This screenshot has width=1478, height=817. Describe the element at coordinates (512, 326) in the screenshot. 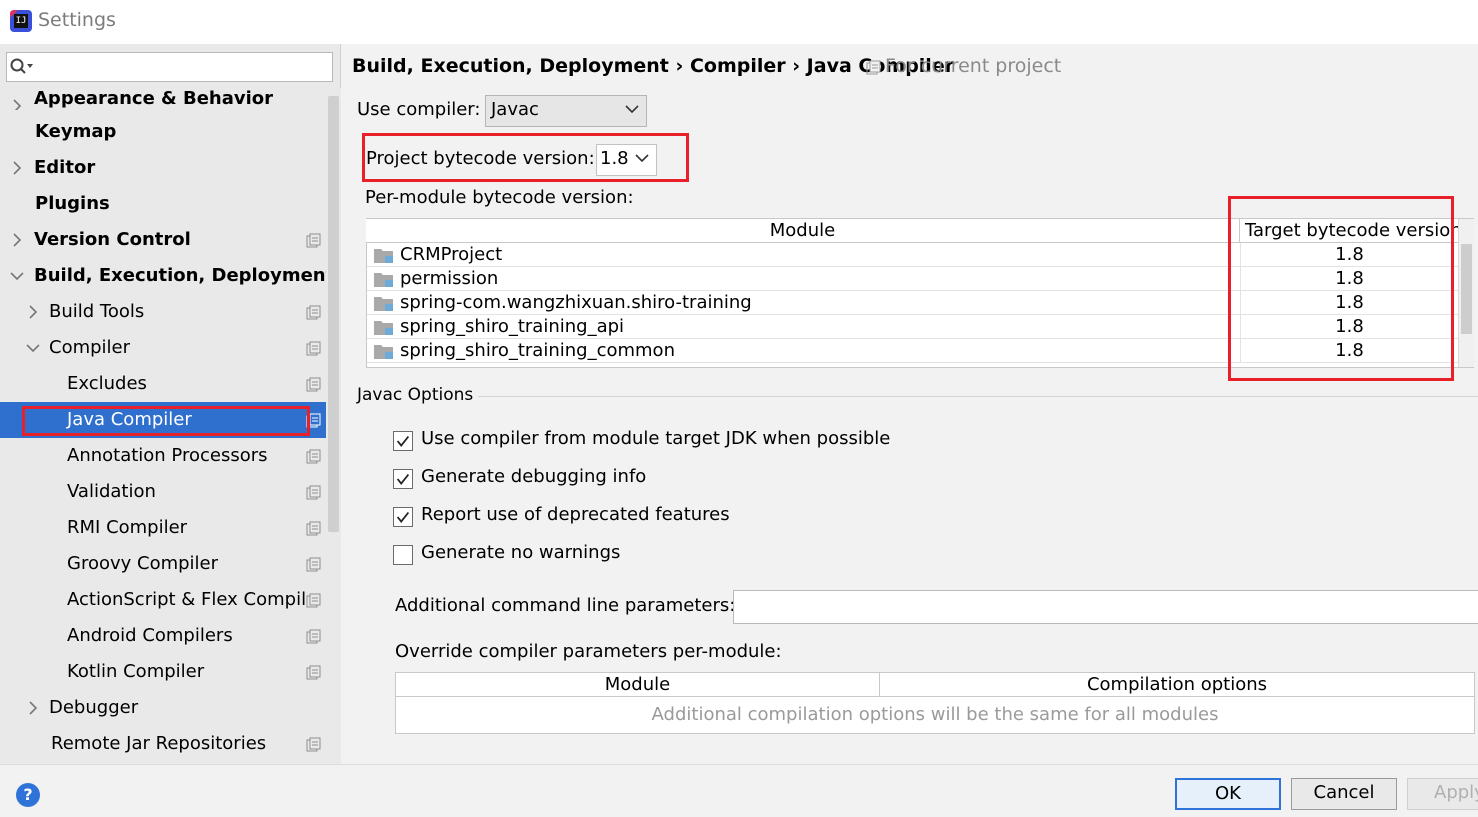

I see `module-name: spring_shiro_training_api` at that location.